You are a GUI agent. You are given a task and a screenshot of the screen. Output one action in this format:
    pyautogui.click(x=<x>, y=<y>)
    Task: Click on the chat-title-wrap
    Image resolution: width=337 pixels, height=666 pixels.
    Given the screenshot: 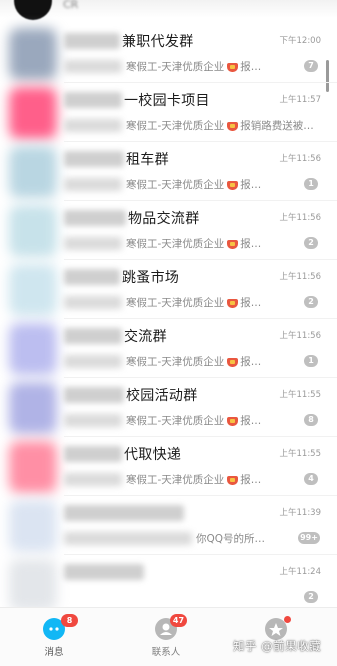 What is the action you would take?
    pyautogui.click(x=105, y=572)
    